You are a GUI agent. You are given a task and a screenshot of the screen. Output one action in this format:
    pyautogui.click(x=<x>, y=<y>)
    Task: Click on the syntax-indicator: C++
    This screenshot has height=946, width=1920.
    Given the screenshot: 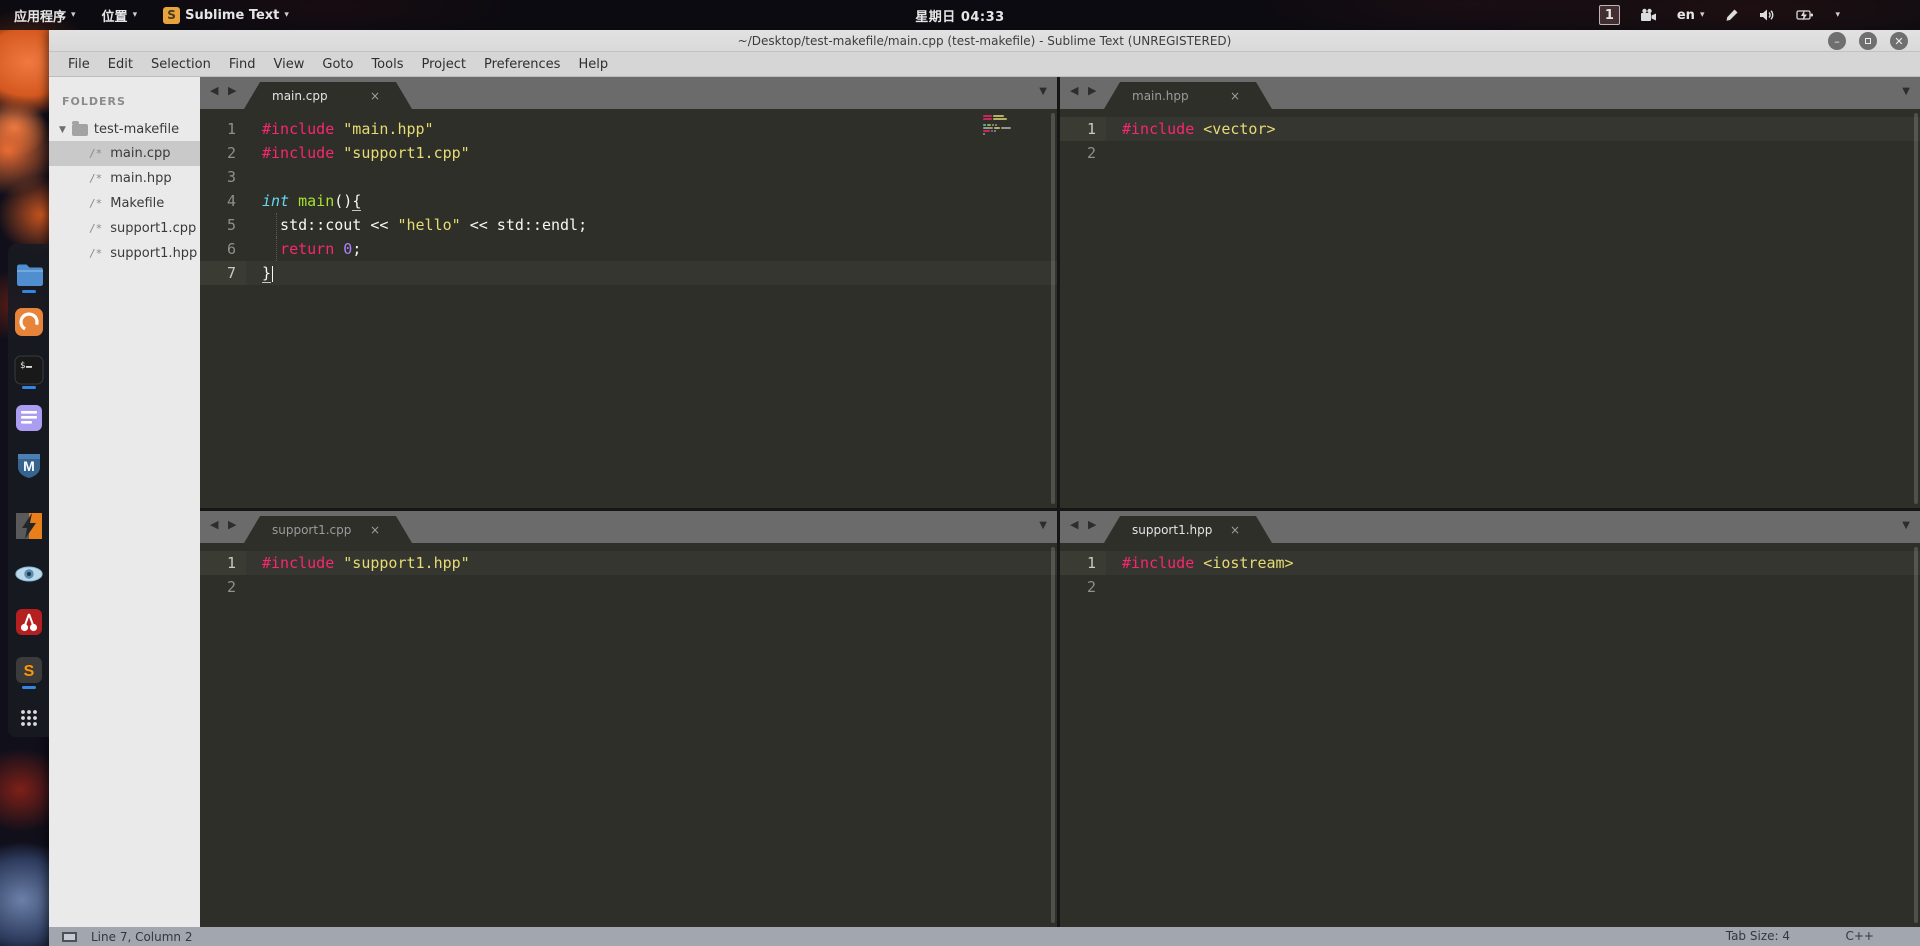 What is the action you would take?
    pyautogui.click(x=1860, y=936)
    